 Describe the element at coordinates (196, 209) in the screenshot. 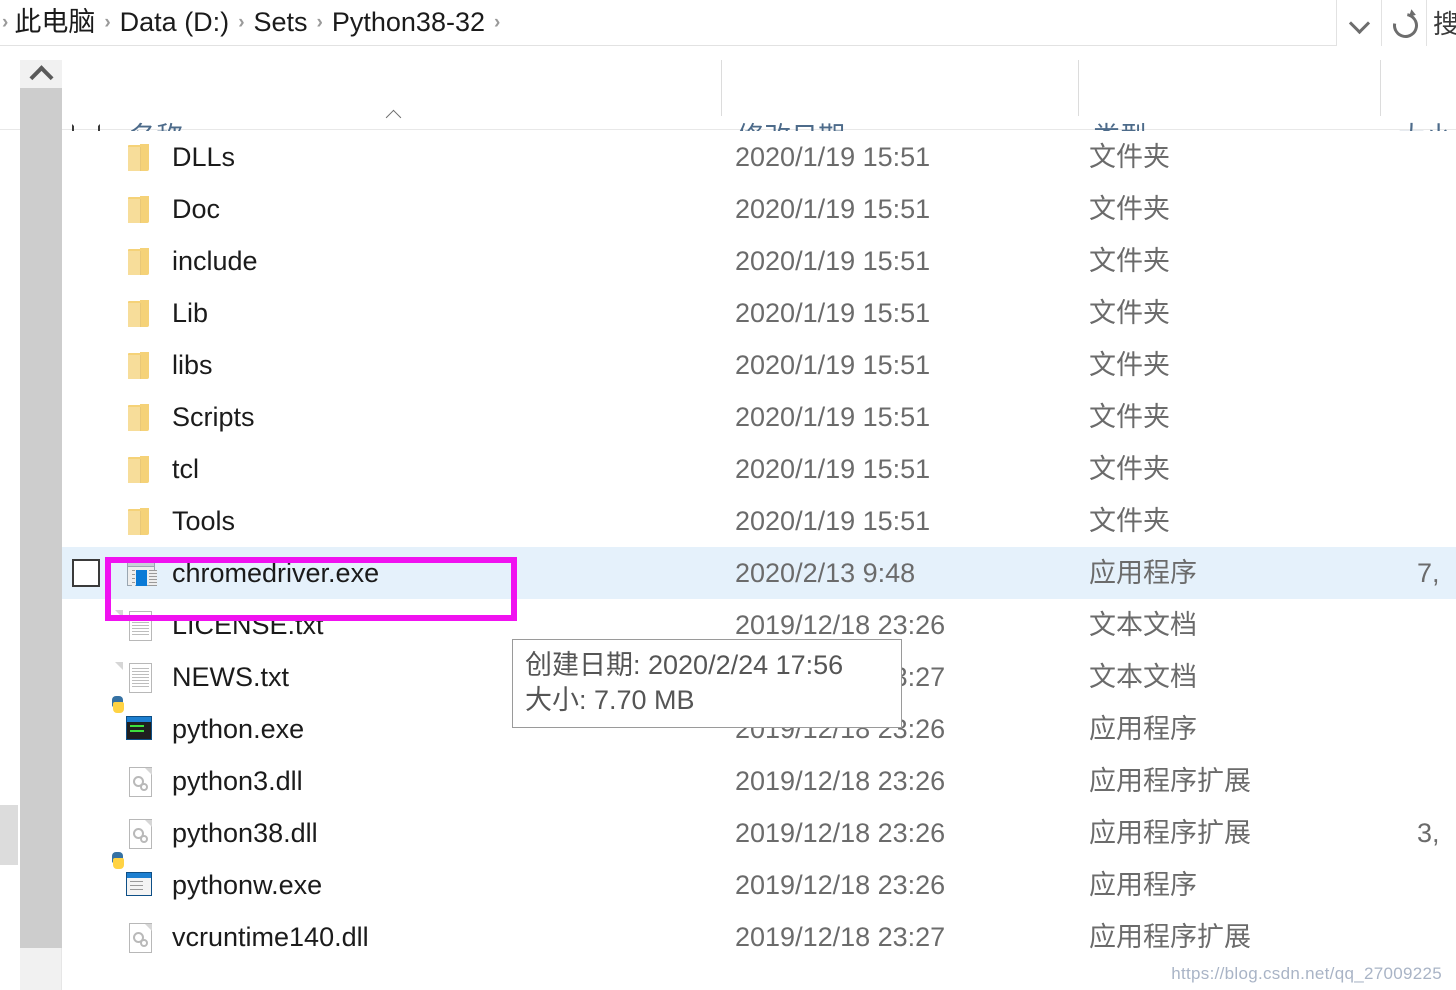

I see `file-name: Doc` at that location.